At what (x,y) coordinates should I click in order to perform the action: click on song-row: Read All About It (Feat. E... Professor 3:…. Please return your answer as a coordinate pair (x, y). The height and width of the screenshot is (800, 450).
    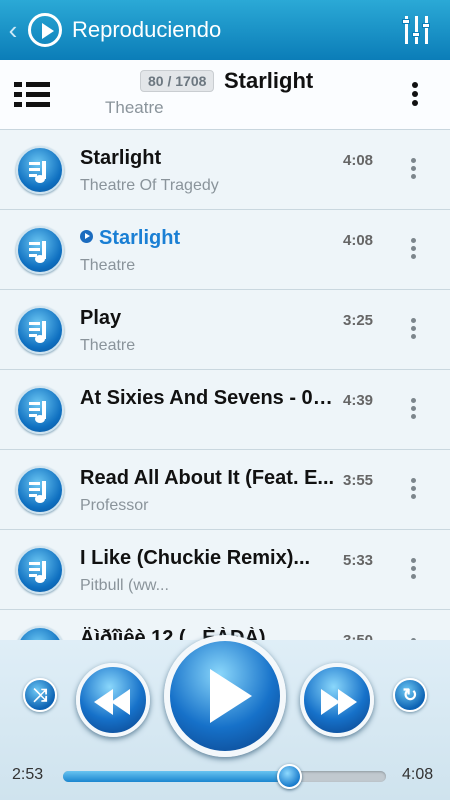
    Looking at the image, I should click on (225, 490).